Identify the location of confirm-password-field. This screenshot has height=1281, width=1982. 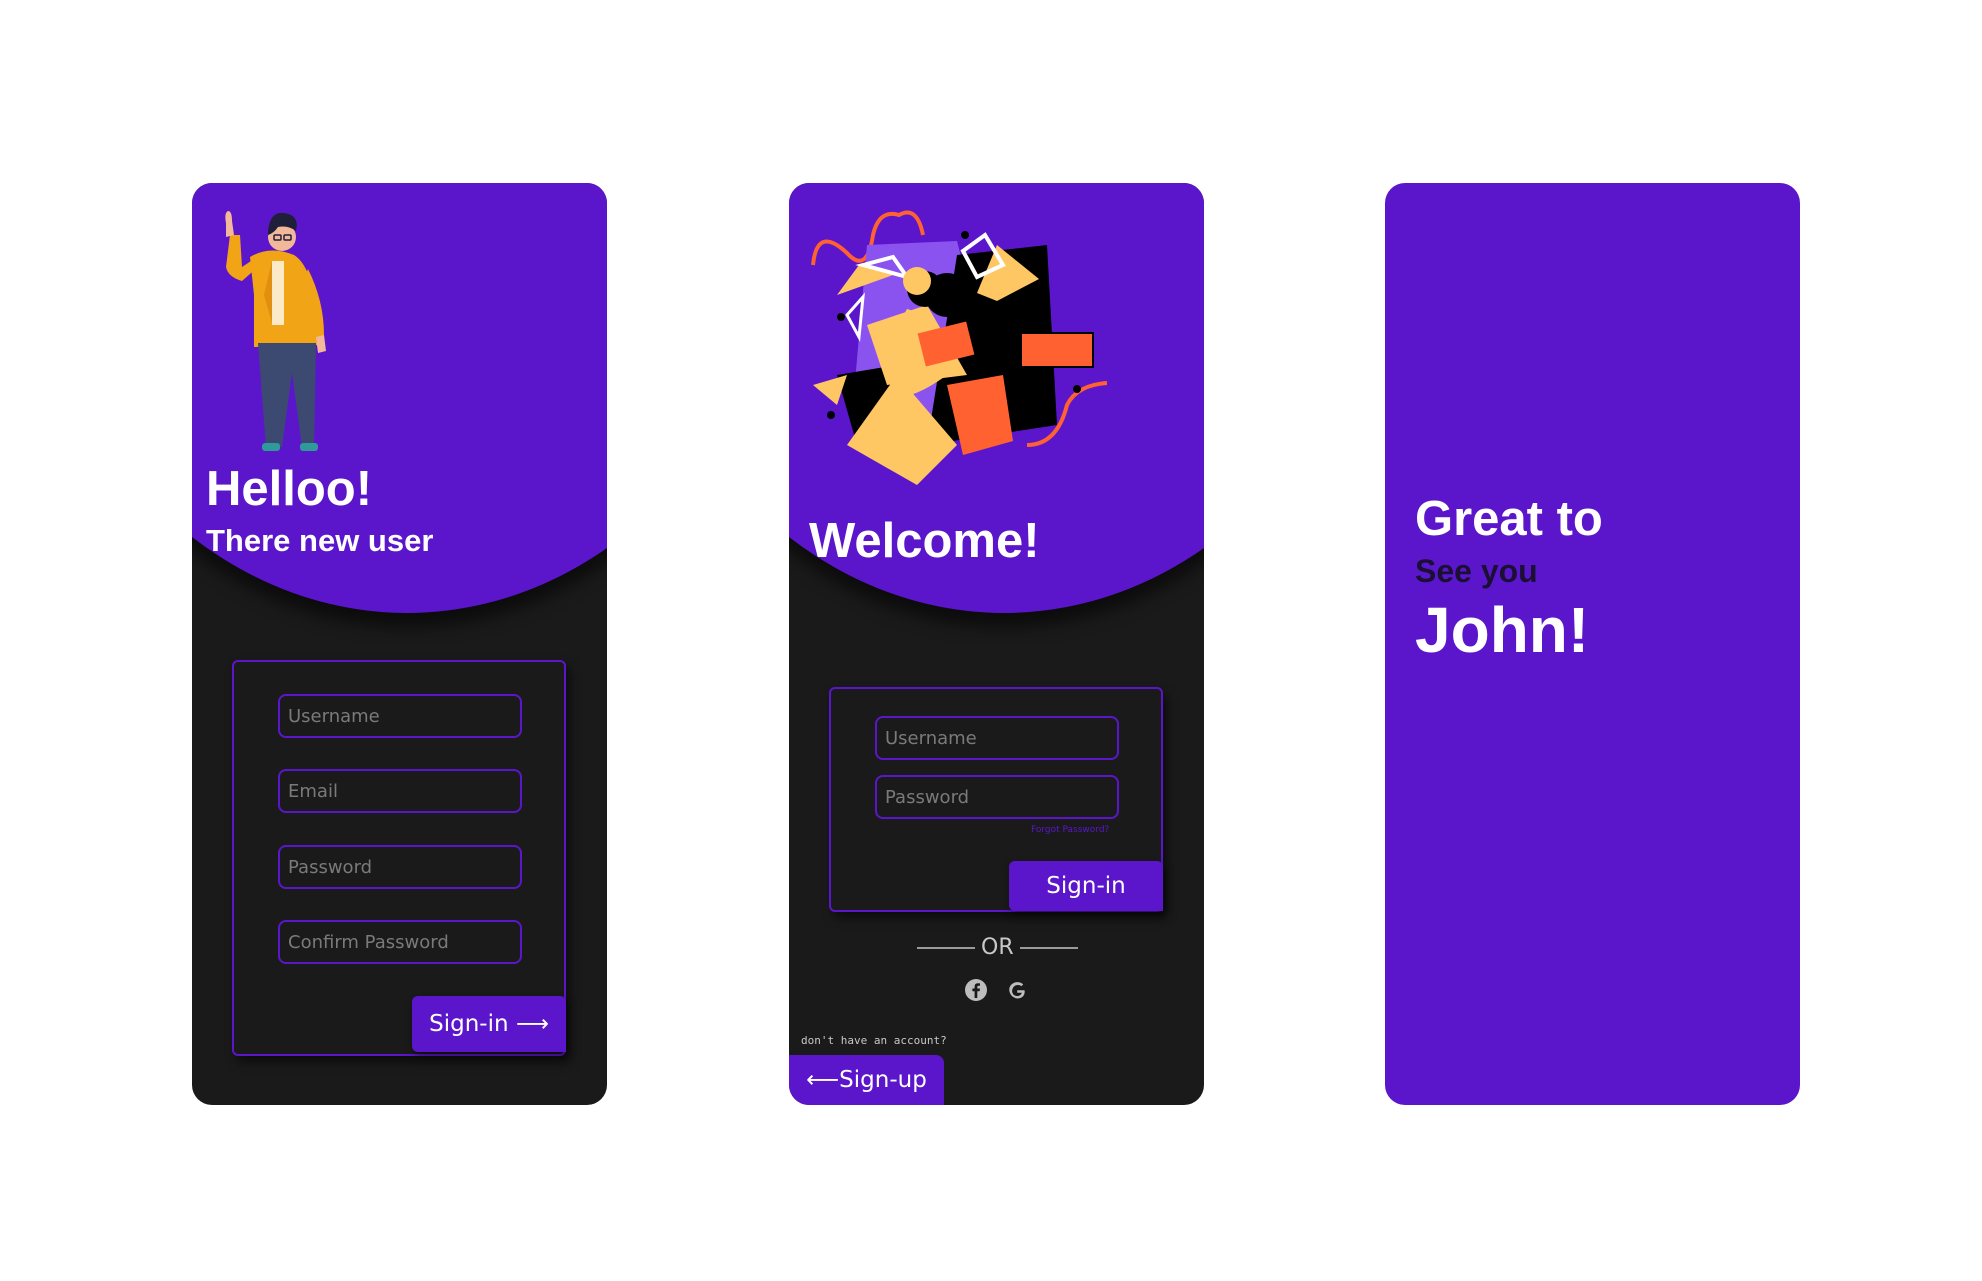
(400, 942).